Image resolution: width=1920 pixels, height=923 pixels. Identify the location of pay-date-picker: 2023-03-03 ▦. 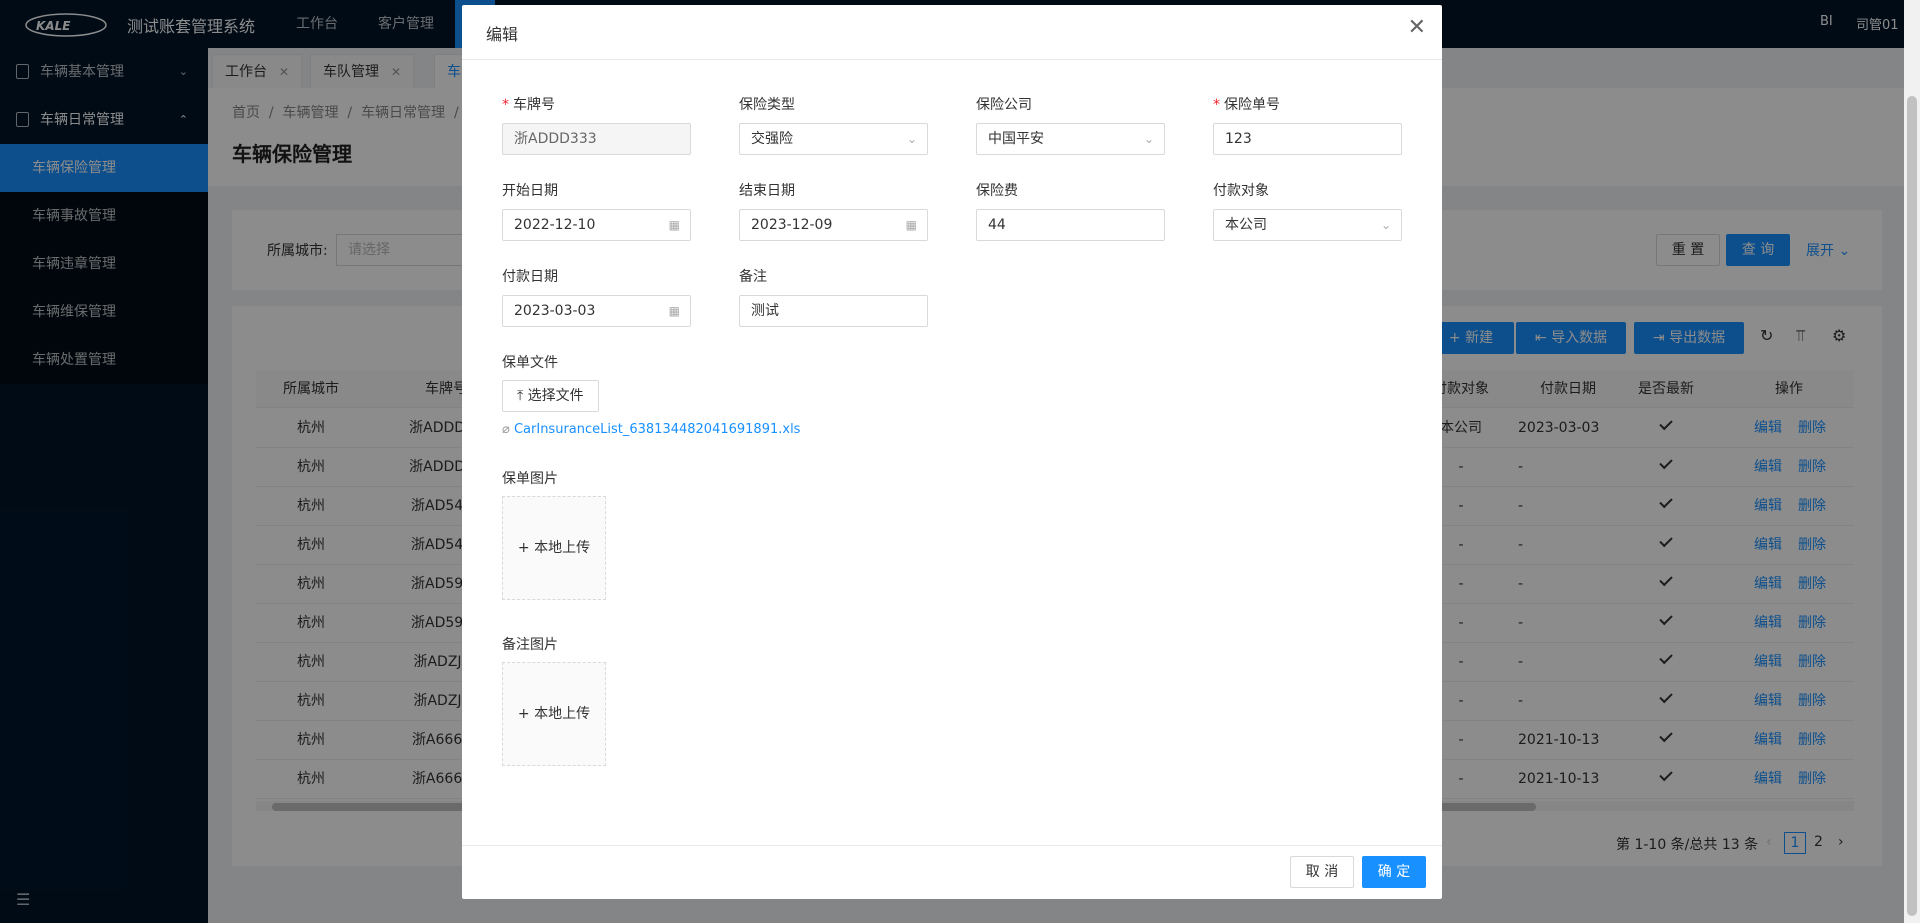
(596, 311).